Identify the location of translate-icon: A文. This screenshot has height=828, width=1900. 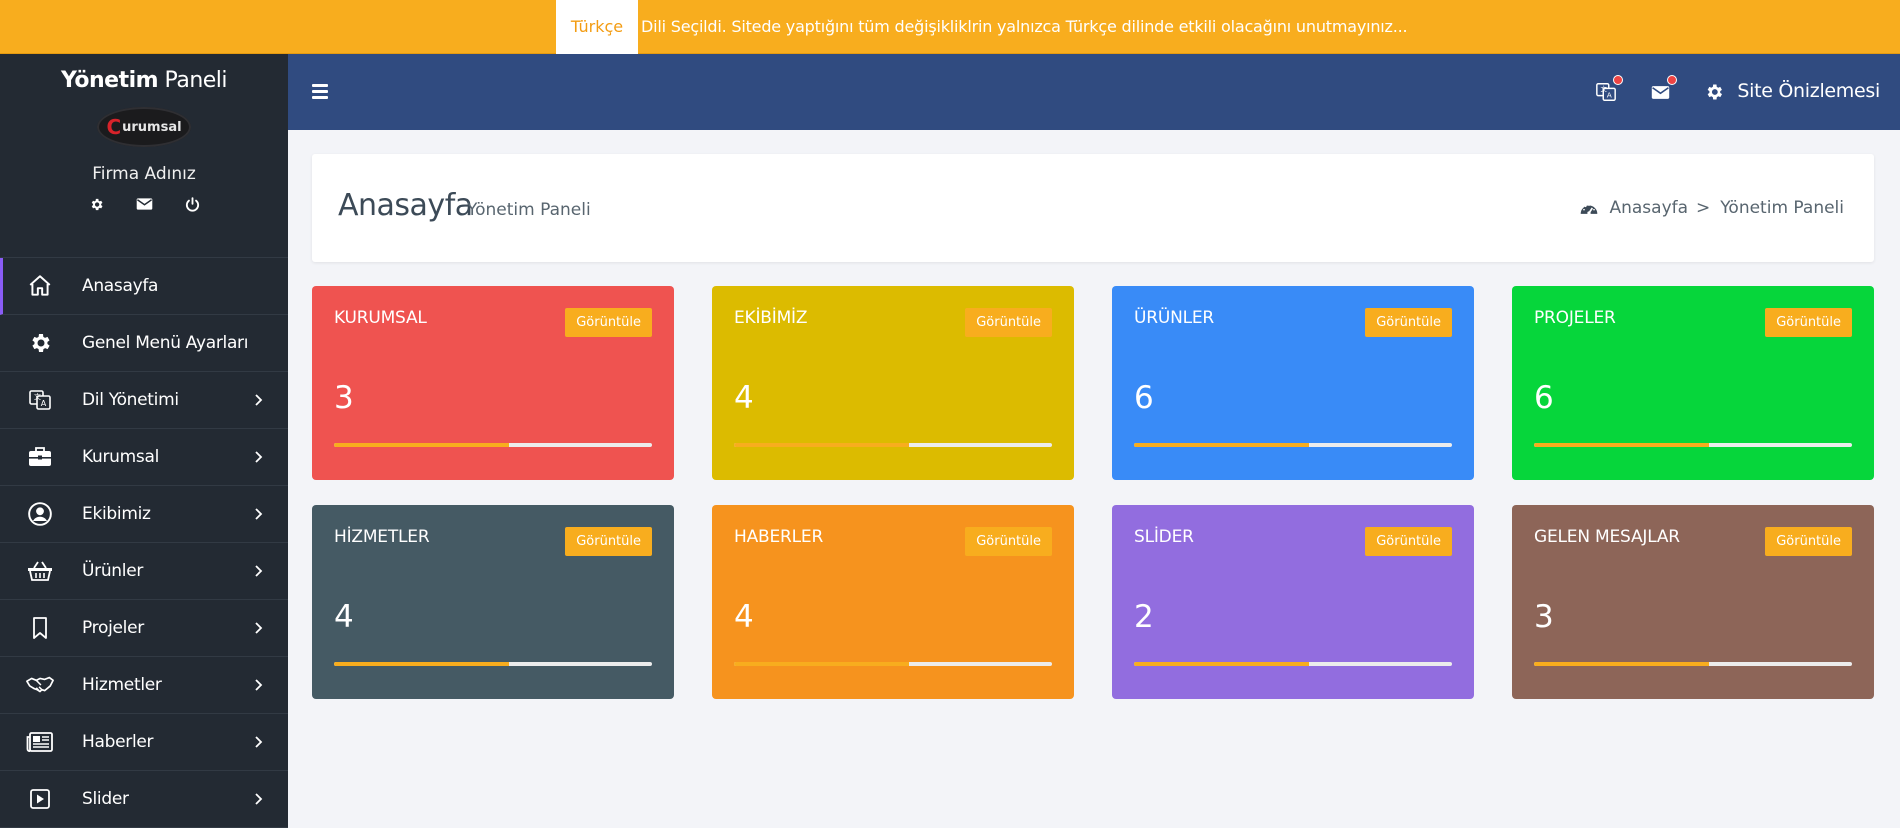
(1608, 89).